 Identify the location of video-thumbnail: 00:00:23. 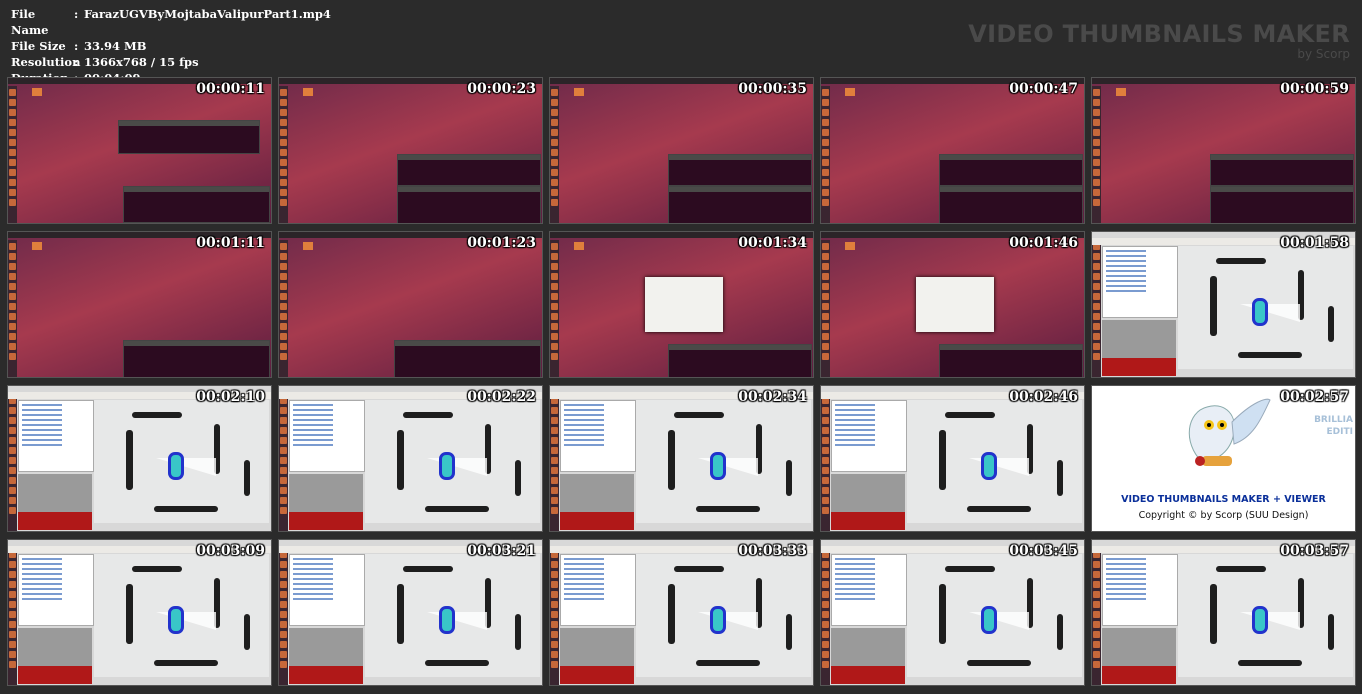
(410, 150).